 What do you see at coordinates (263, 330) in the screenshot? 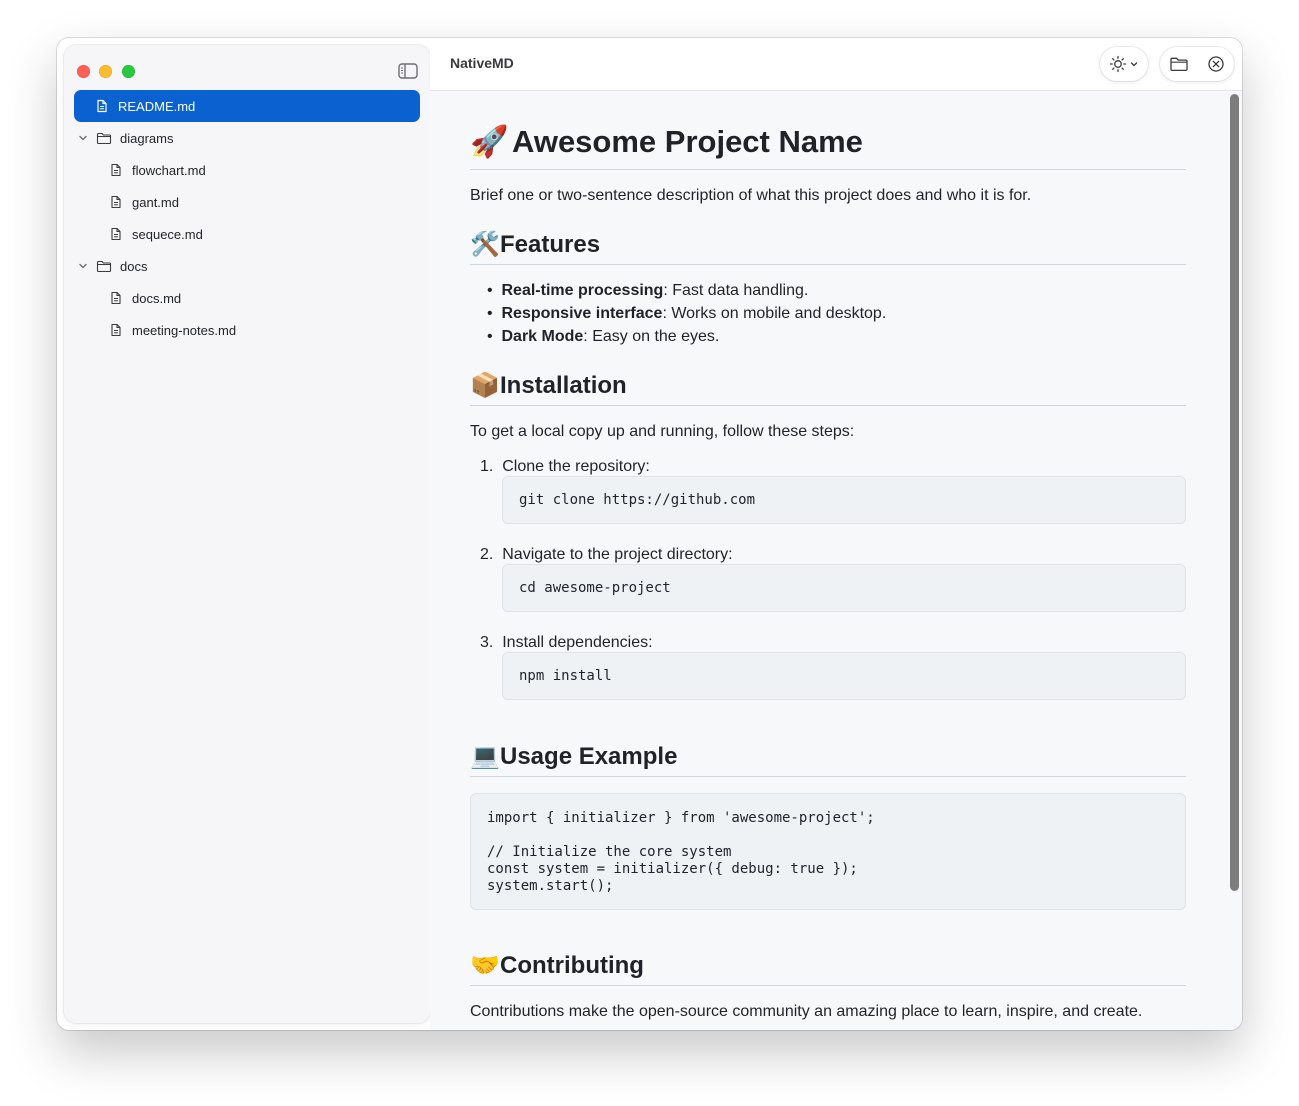
I see `sidebar-item-meeting-notes: meeting-notes.md` at bounding box center [263, 330].